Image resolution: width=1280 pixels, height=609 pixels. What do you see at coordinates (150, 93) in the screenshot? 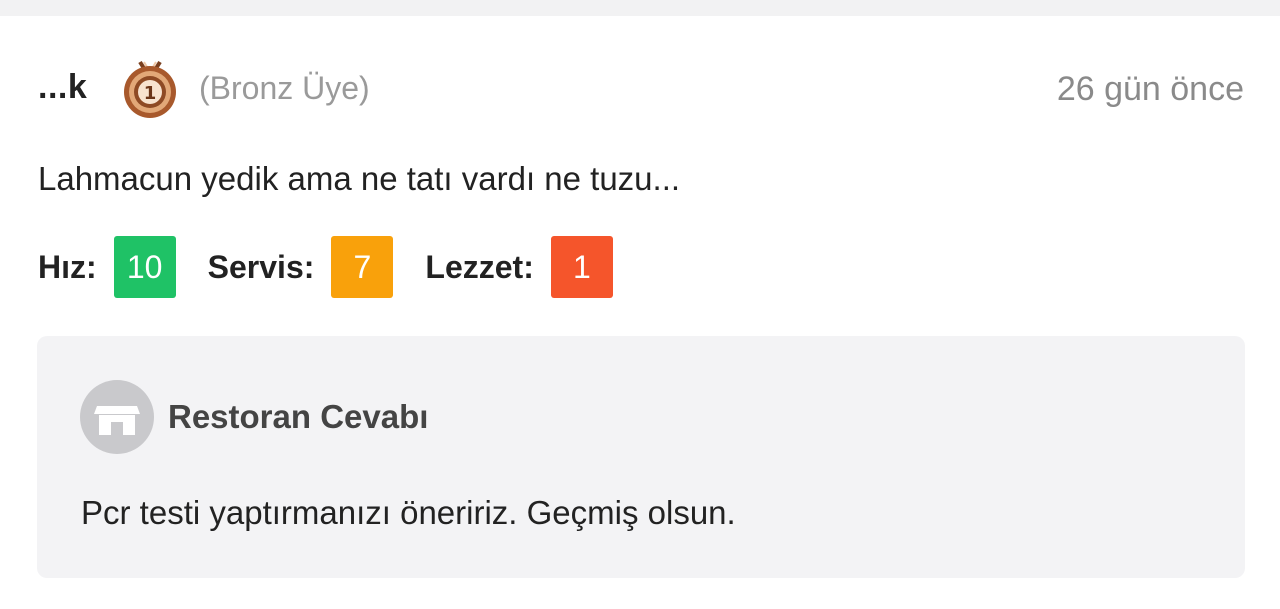
I see `svg-text: 1` at bounding box center [150, 93].